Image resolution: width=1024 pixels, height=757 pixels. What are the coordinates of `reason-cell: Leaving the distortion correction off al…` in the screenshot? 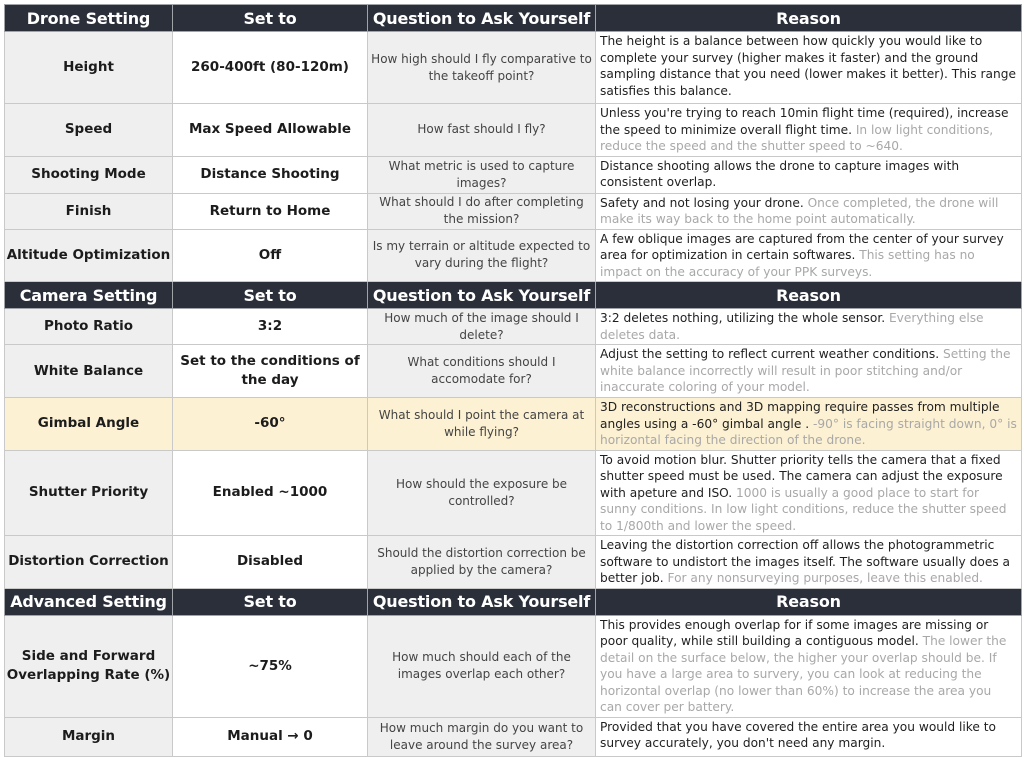 It's located at (808, 562).